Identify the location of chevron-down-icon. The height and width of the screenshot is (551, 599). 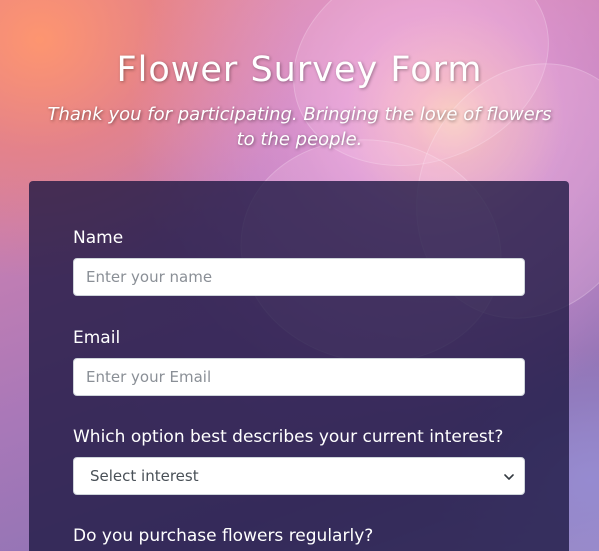
(509, 477).